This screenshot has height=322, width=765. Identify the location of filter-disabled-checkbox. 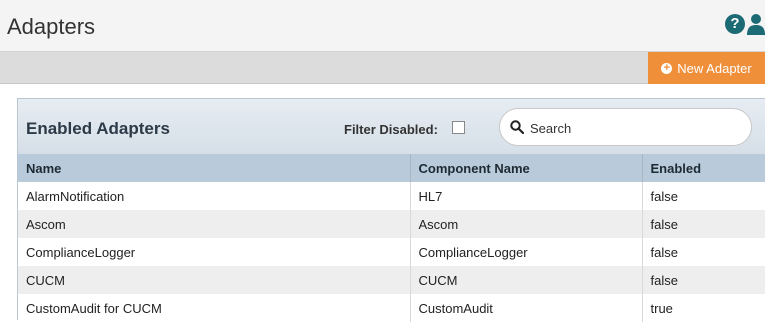
(458, 127).